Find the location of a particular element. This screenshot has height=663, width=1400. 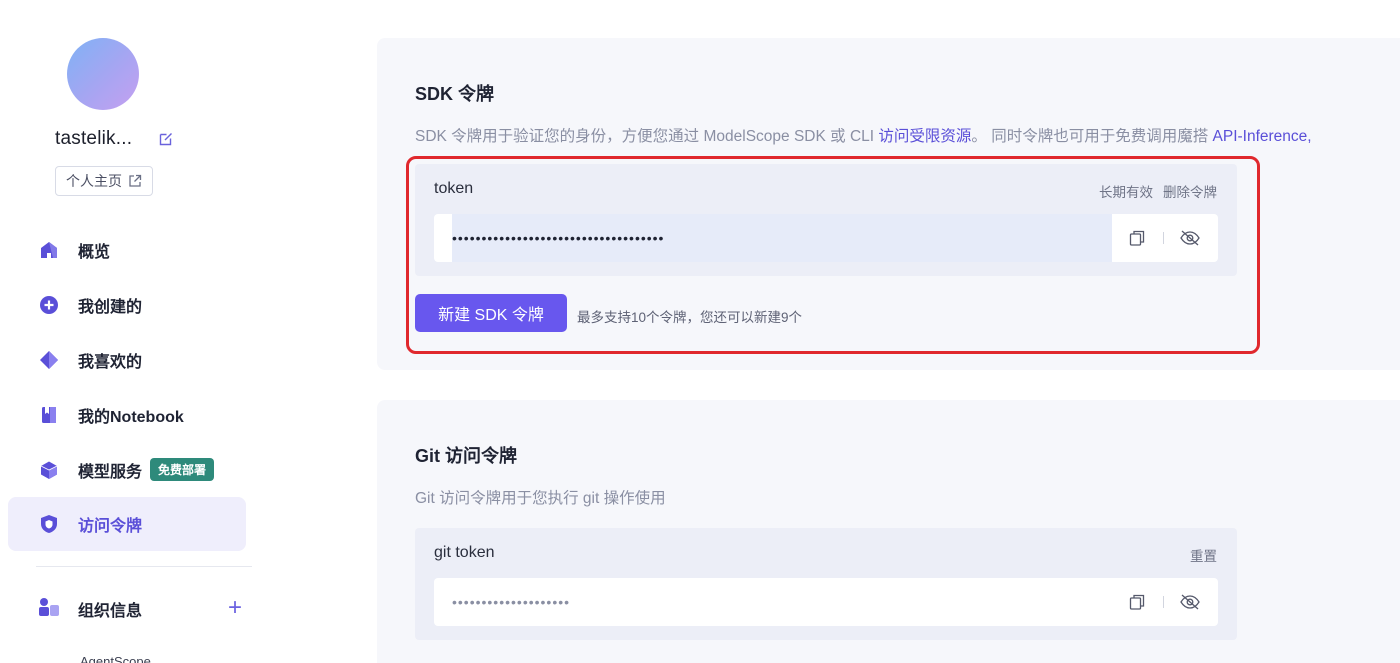

sidebar-item-org-info: 组织信息 + is located at coordinates (143, 609).